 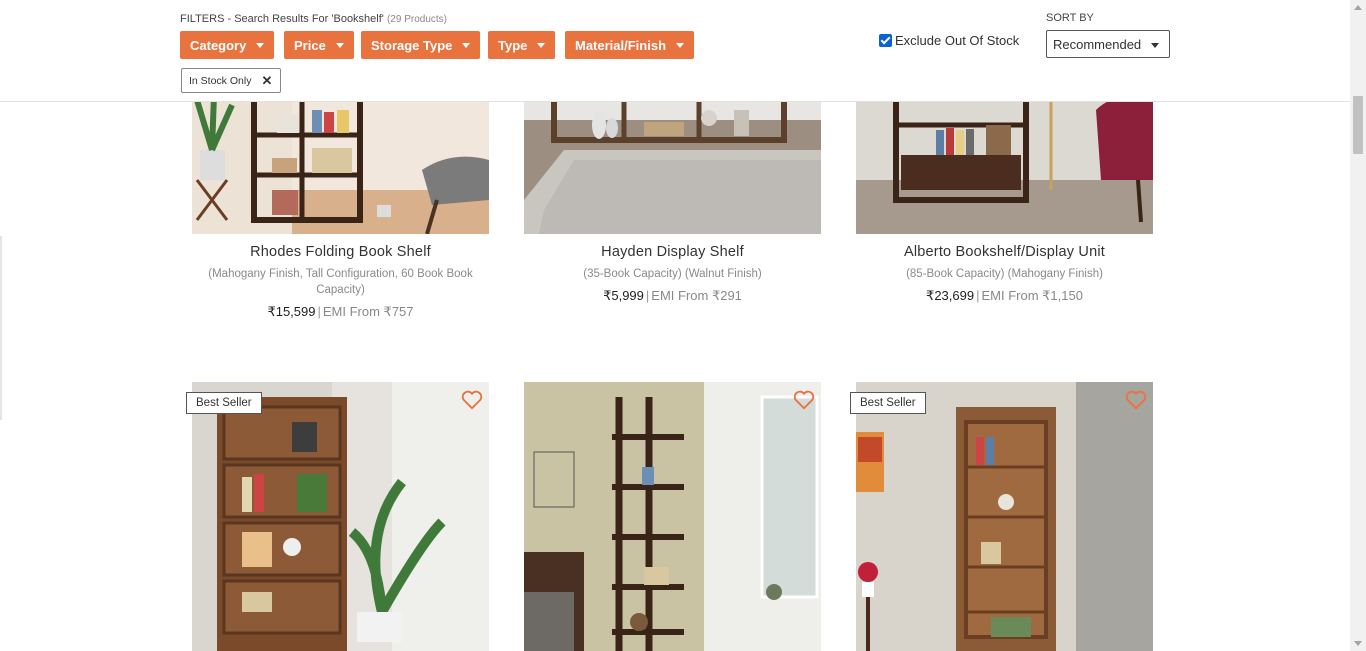 I want to click on filter-price-button: Price, so click(x=319, y=45).